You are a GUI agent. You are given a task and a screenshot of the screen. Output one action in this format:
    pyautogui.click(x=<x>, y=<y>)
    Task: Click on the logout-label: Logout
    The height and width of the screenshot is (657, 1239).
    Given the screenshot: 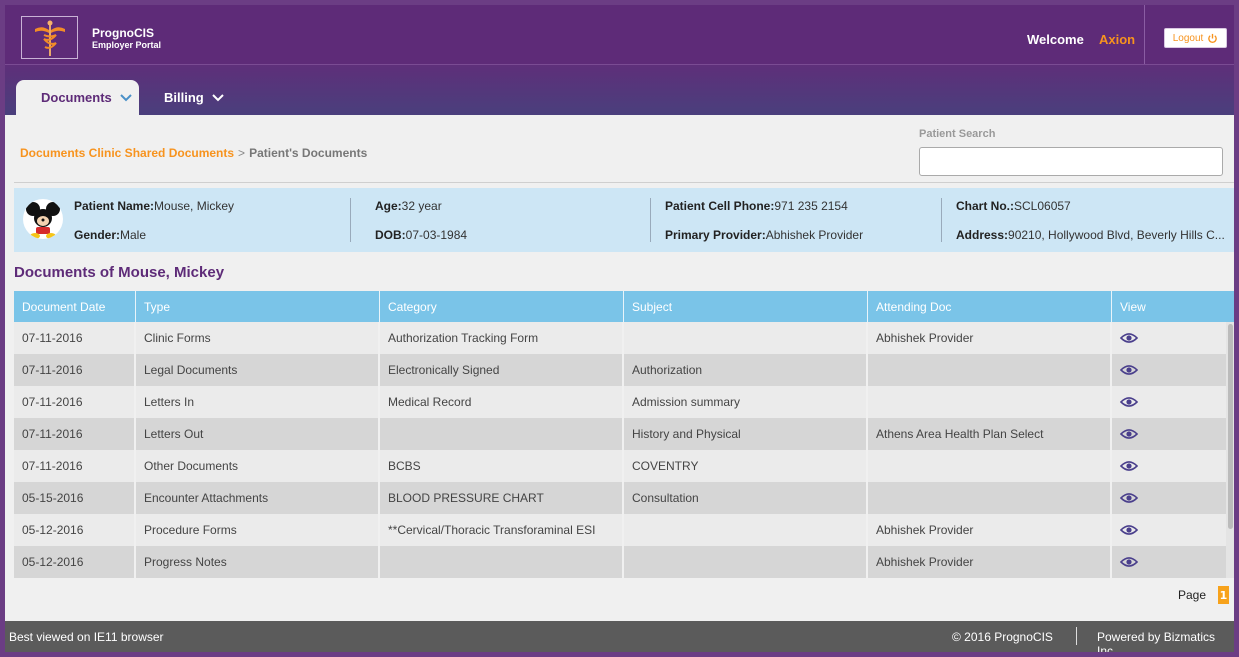 What is the action you would take?
    pyautogui.click(x=1188, y=38)
    